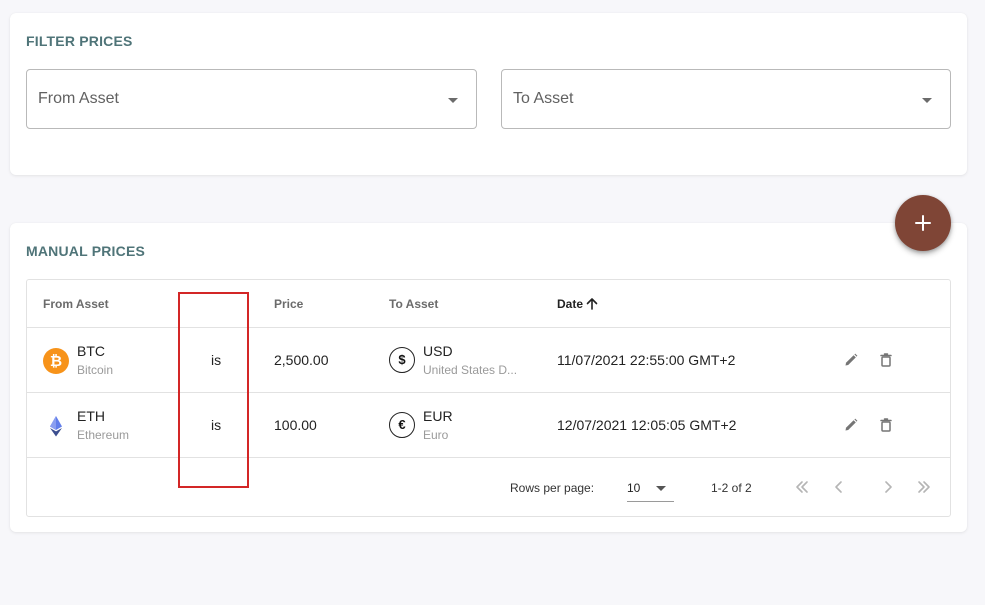 This screenshot has width=985, height=605. I want to click on price-value: 100.00, so click(295, 425).